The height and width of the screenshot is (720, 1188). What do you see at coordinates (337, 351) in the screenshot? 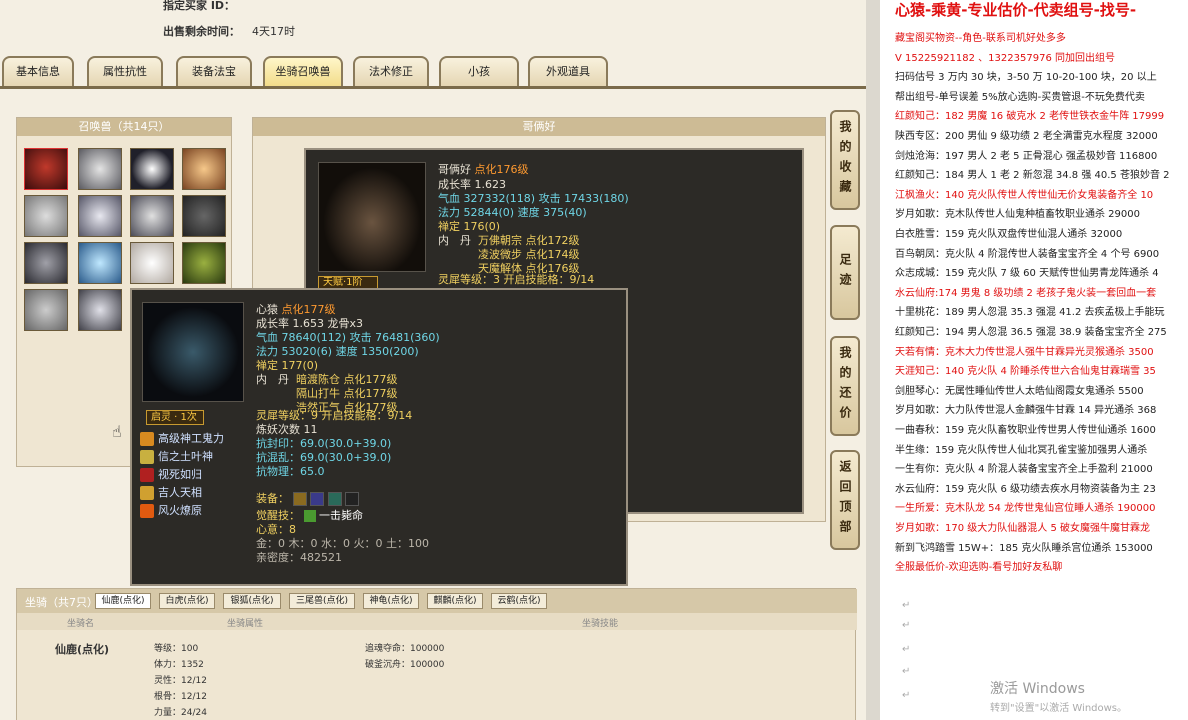
I see `tt-front-mp: 法力 53020(6) 速度 1350(200)` at bounding box center [337, 351].